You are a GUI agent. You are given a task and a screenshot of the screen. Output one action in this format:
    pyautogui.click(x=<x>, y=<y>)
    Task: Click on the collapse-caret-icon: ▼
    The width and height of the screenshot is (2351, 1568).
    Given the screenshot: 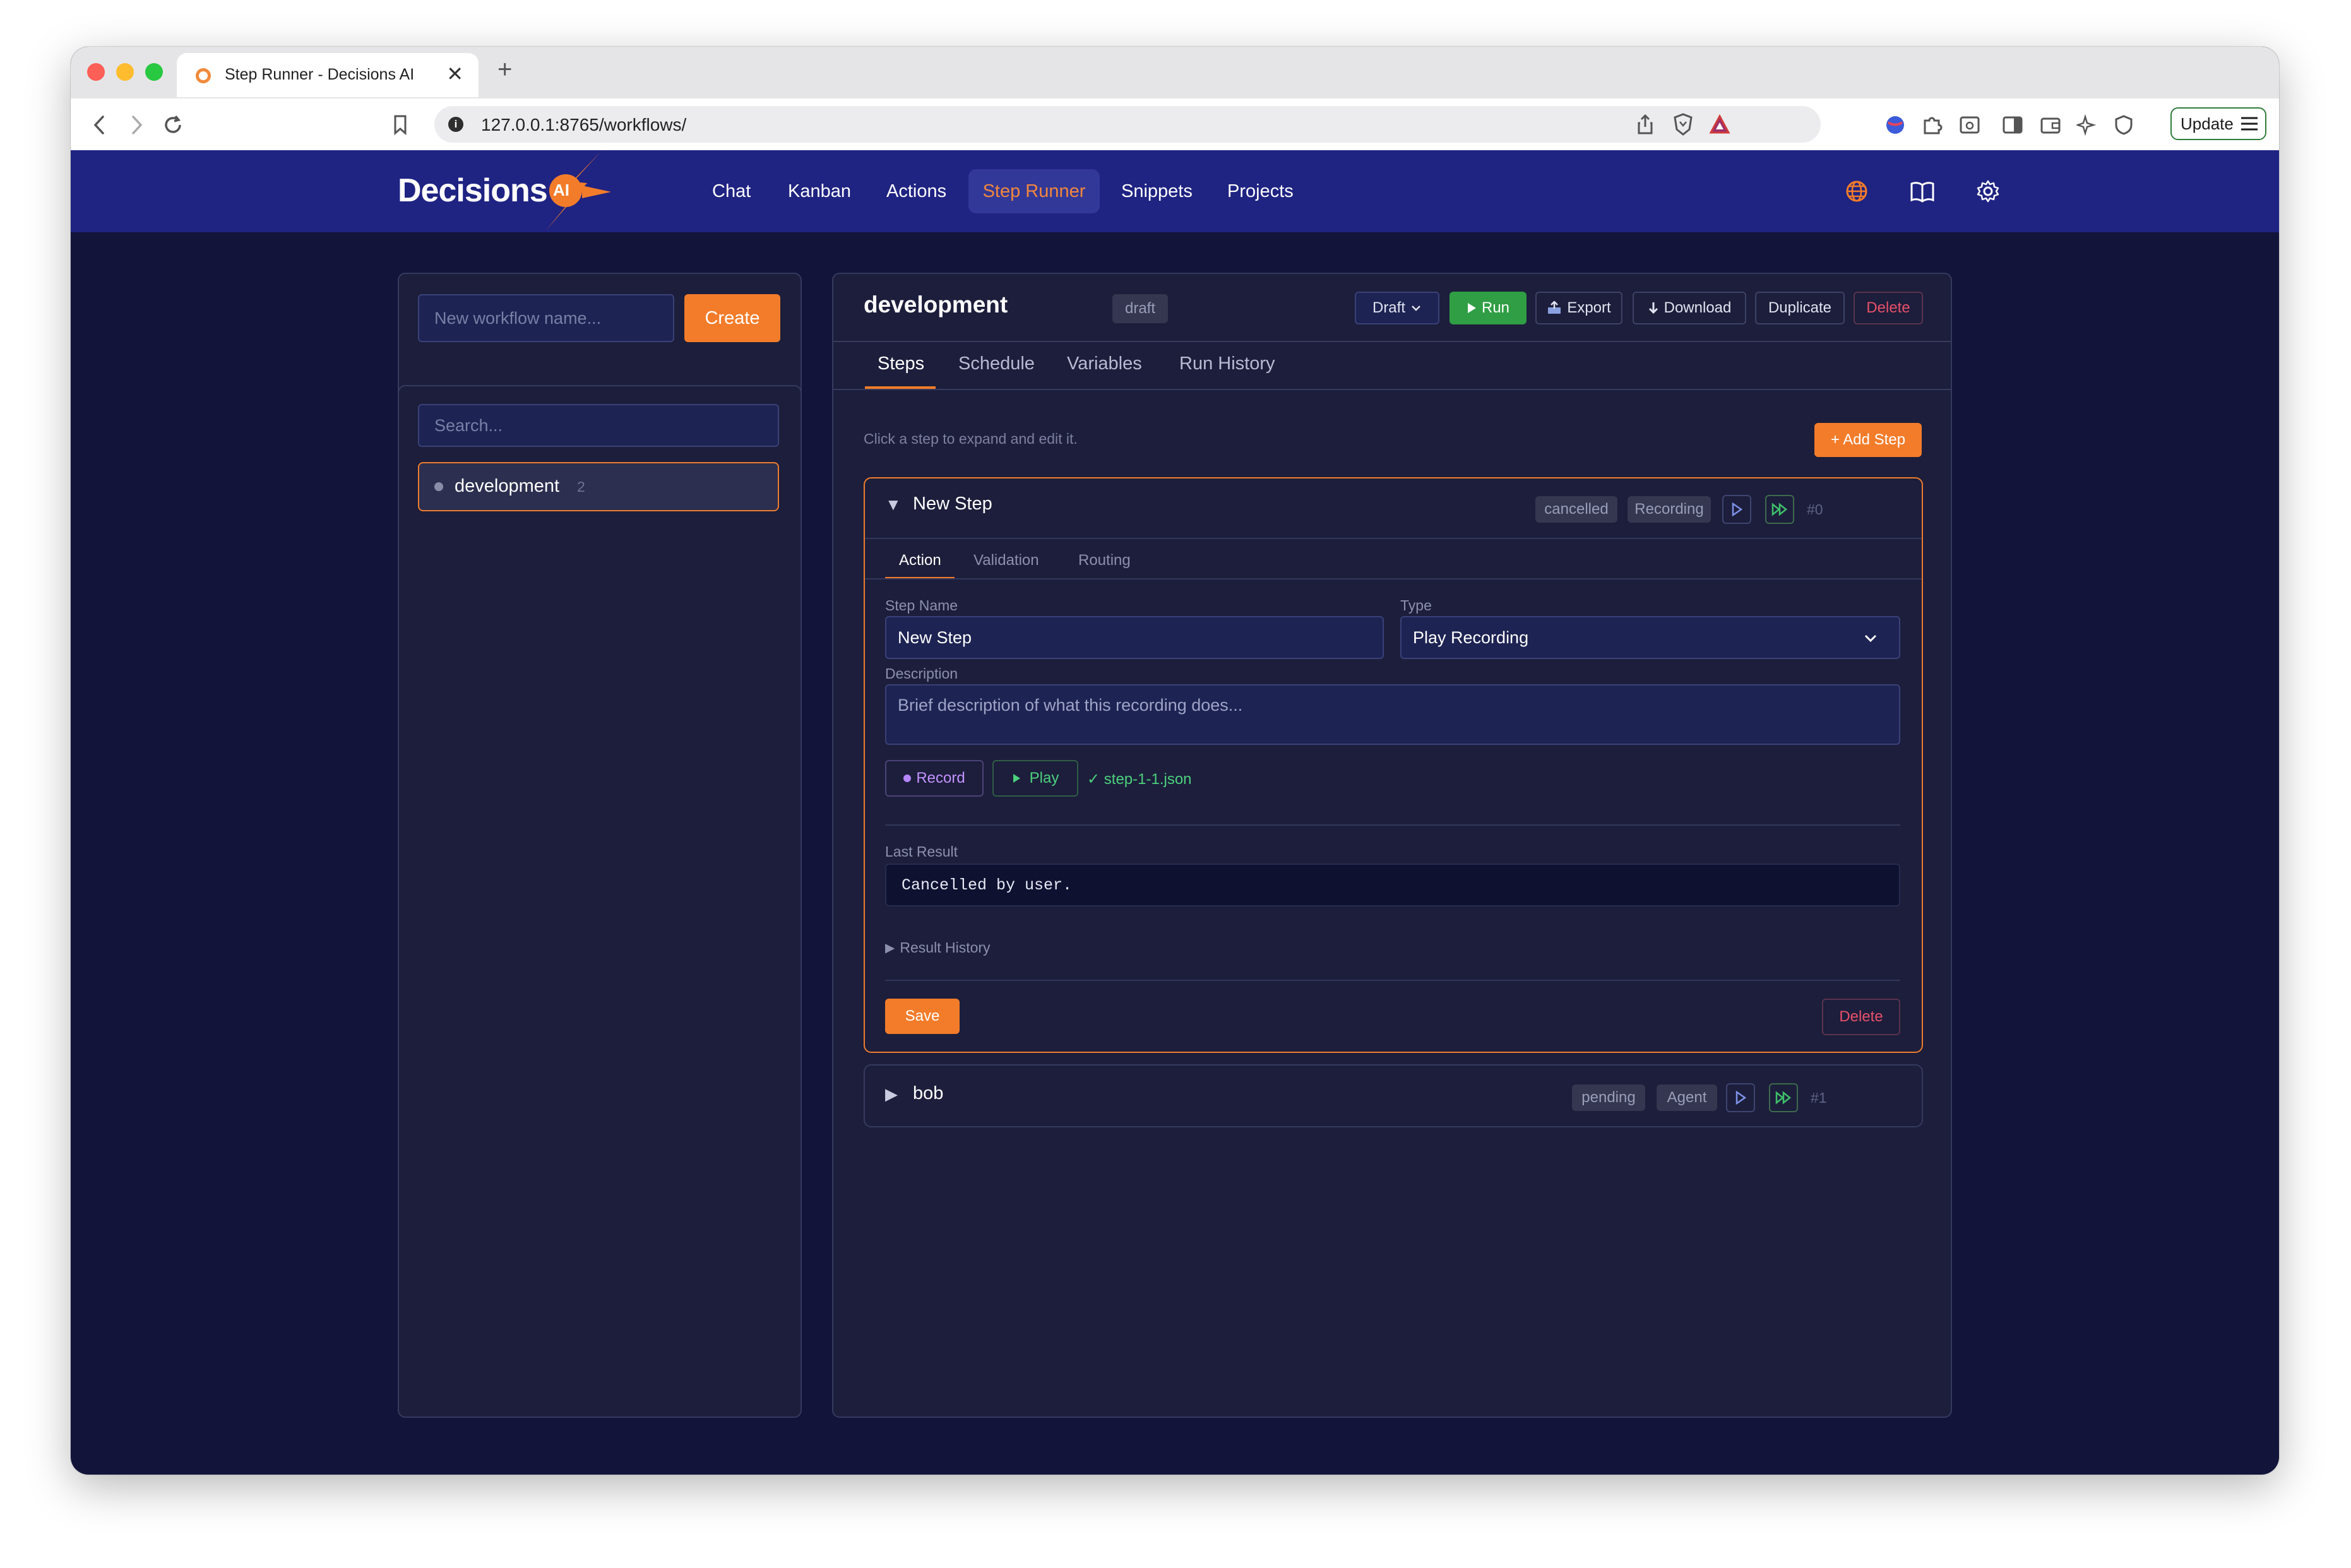 What is the action you would take?
    pyautogui.click(x=894, y=505)
    